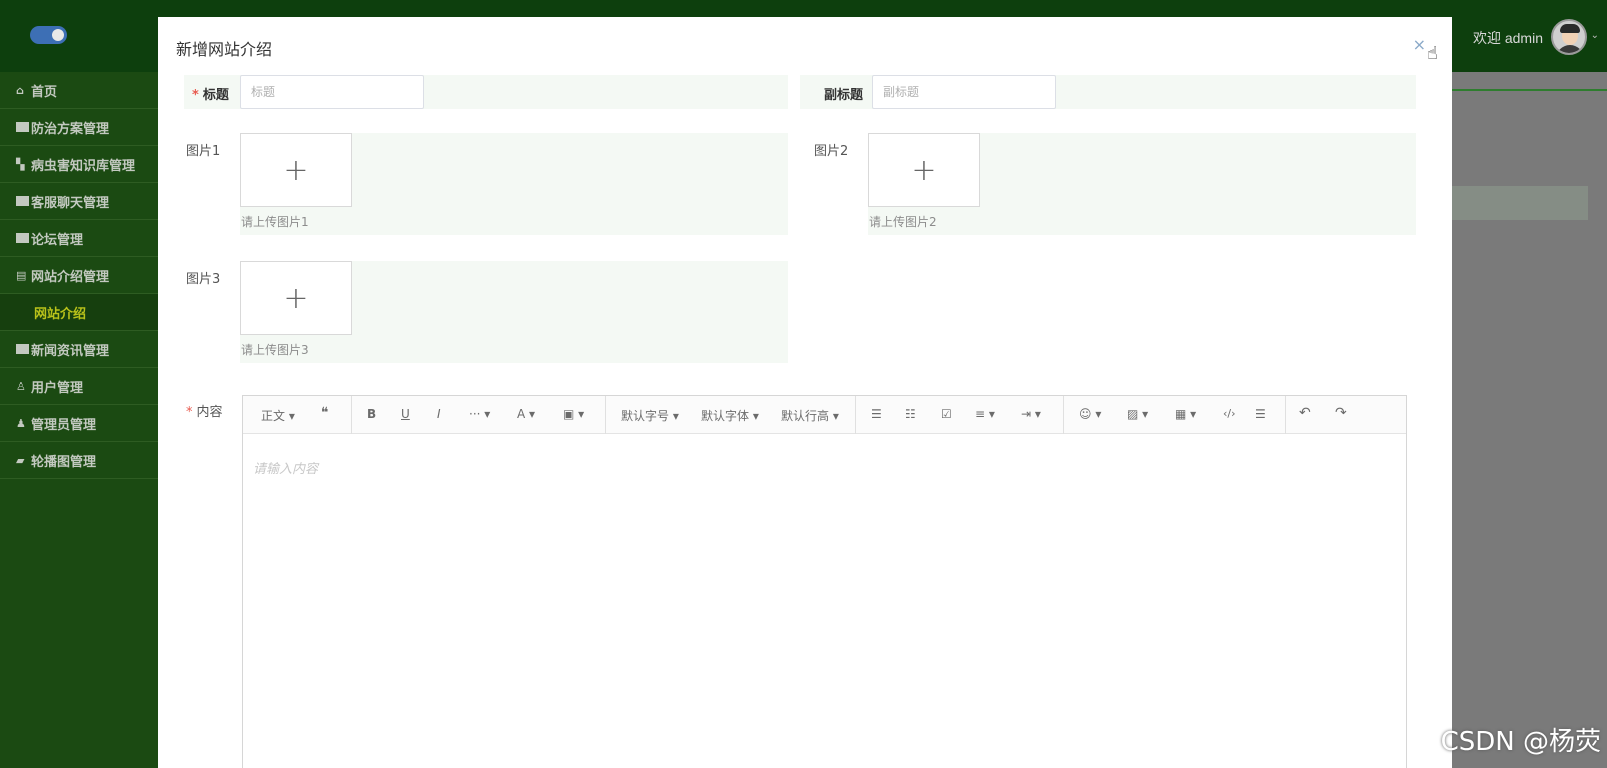 Image resolution: width=1607 pixels, height=768 pixels. What do you see at coordinates (1570, 28) in the screenshot?
I see `avatar-hair` at bounding box center [1570, 28].